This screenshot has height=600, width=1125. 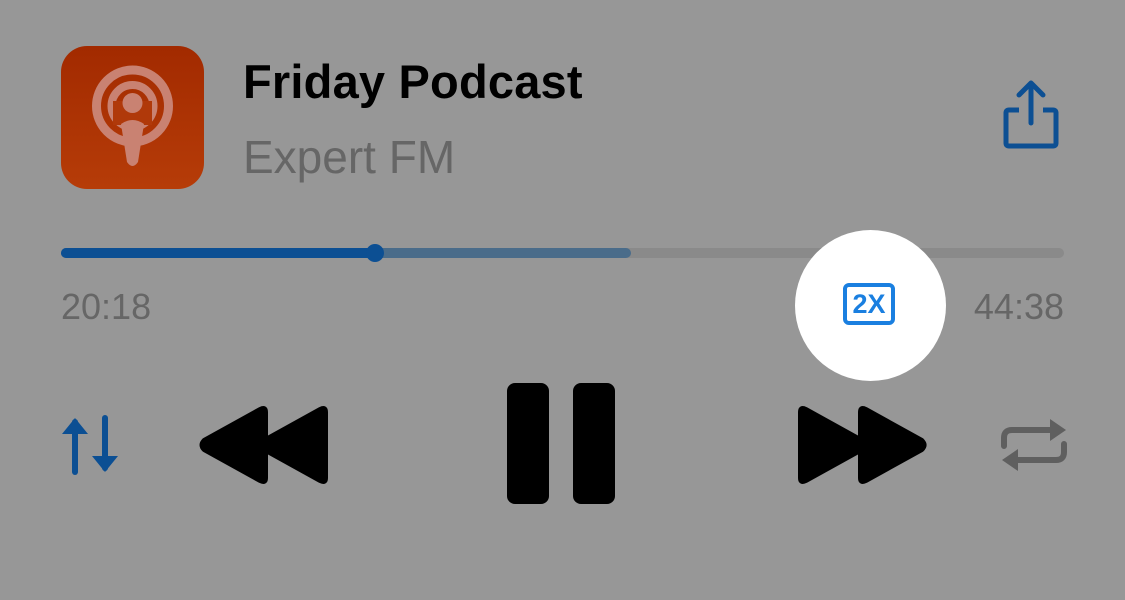 I want to click on episode-artwork, so click(x=132, y=117).